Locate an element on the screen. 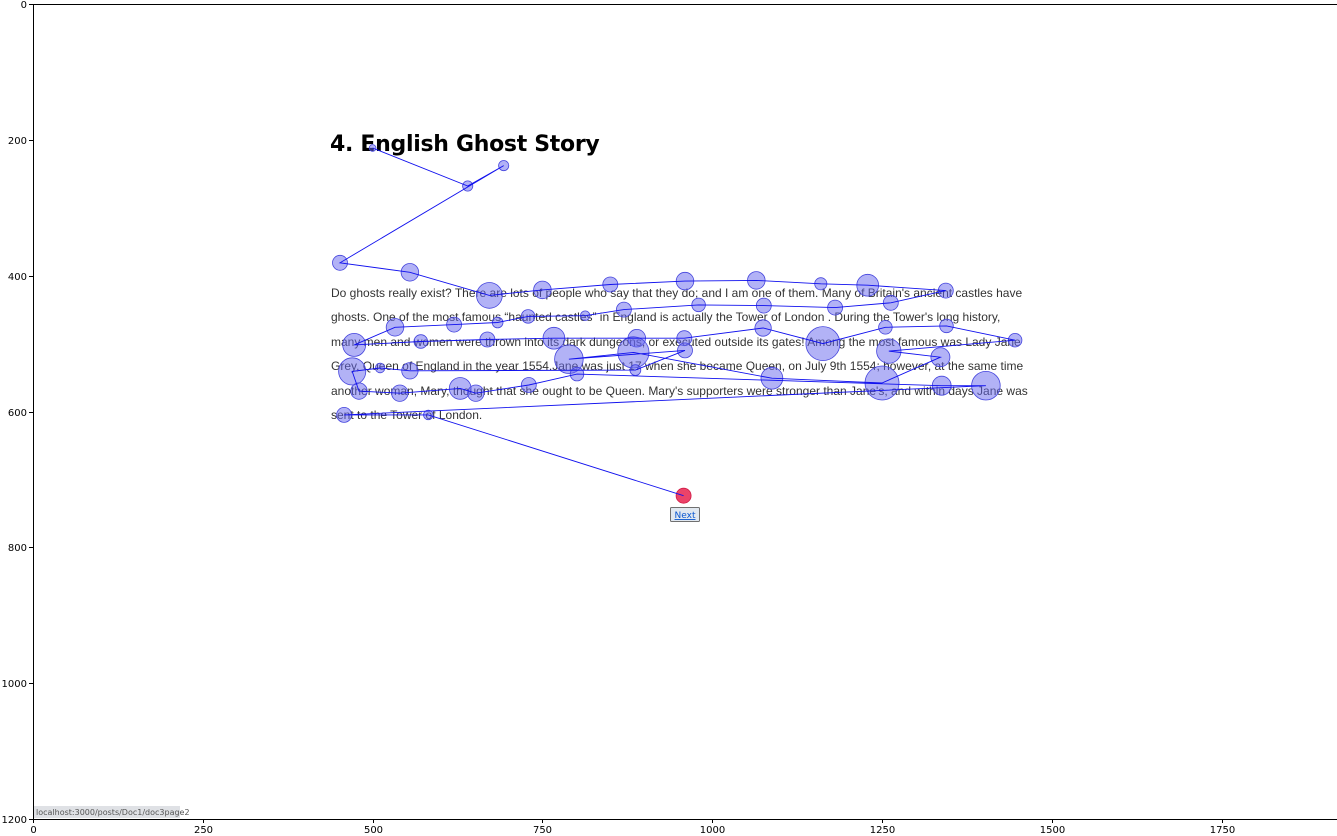 The height and width of the screenshot is (836, 1337). x-tick-label: 1250 is located at coordinates (882, 830).